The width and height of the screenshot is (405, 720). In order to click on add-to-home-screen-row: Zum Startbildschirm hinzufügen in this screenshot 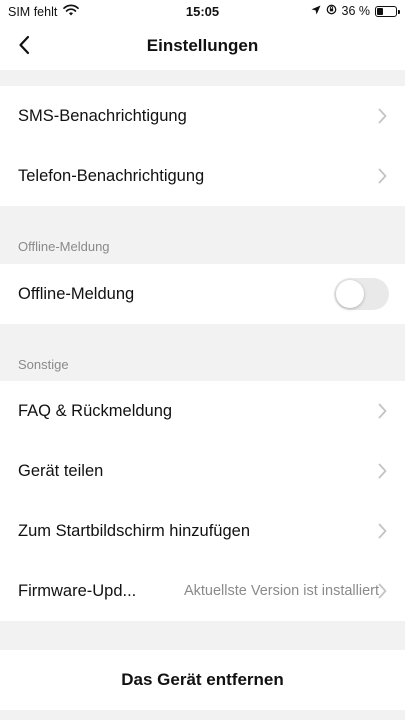, I will do `click(202, 531)`.